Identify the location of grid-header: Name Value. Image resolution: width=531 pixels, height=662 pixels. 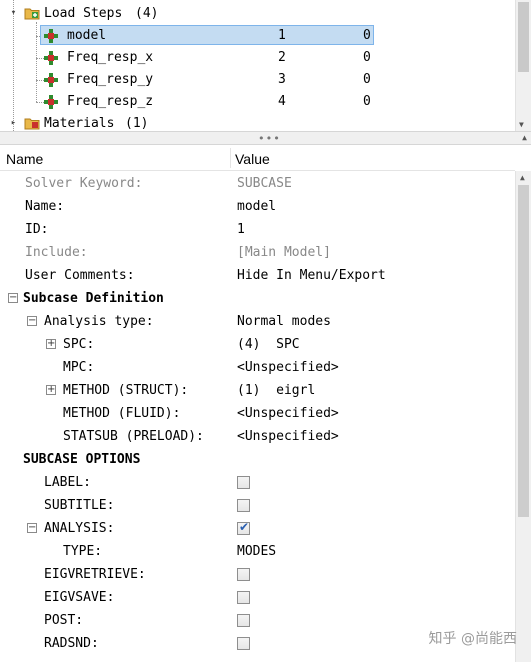
(257, 158).